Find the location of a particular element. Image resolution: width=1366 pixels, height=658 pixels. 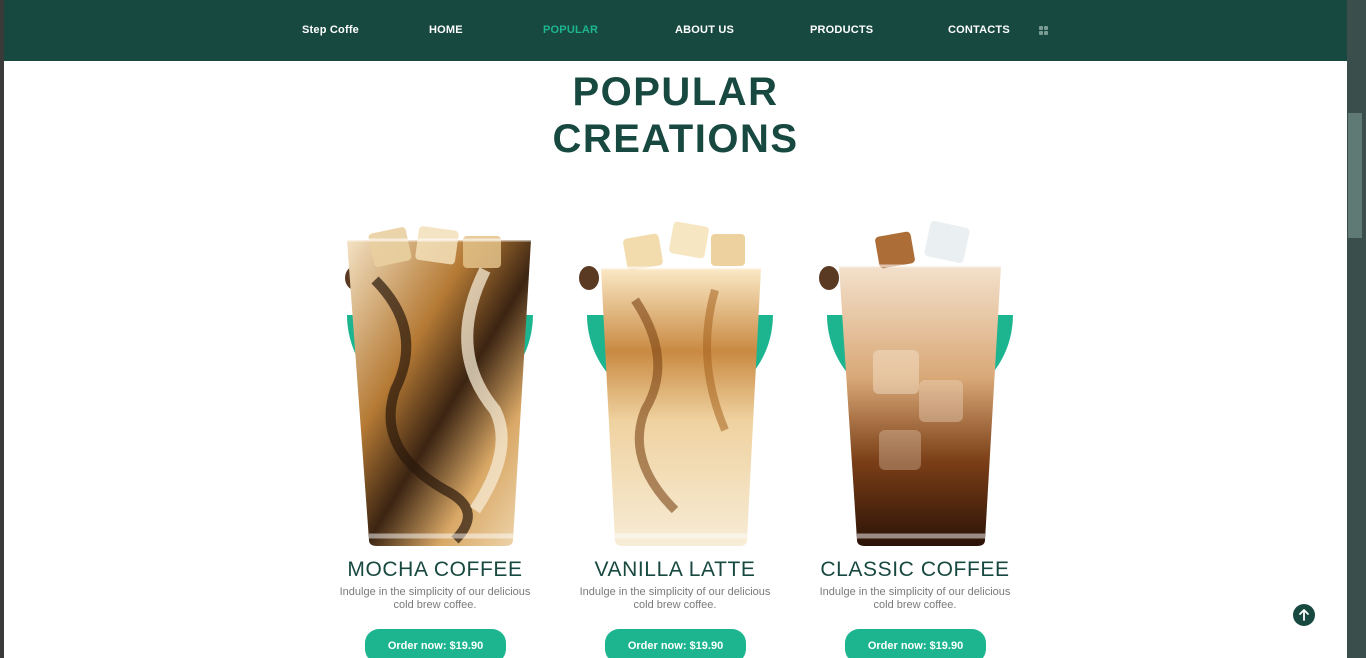

back-to-top-button is located at coordinates (1304, 615).